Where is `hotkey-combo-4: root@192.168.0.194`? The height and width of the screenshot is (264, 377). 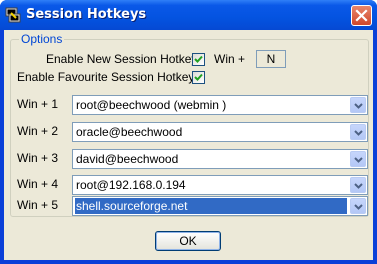
hotkey-combo-4: root@192.168.0.194 is located at coordinates (220, 185).